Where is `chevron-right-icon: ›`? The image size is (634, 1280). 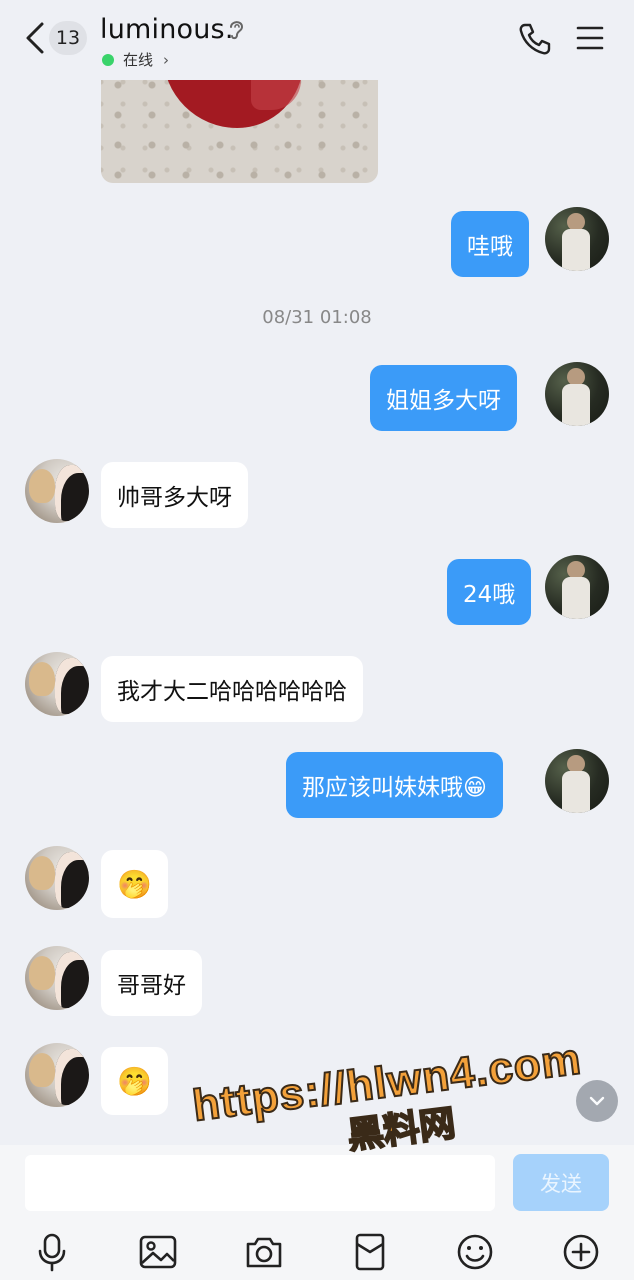 chevron-right-icon: › is located at coordinates (166, 59).